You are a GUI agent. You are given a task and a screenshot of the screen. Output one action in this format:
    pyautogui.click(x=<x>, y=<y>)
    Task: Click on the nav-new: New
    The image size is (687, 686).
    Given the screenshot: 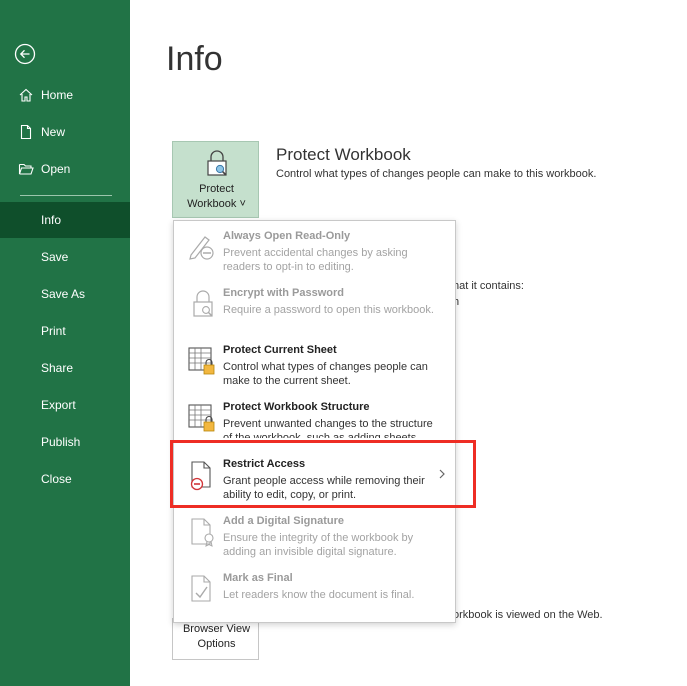 What is the action you would take?
    pyautogui.click(x=65, y=132)
    